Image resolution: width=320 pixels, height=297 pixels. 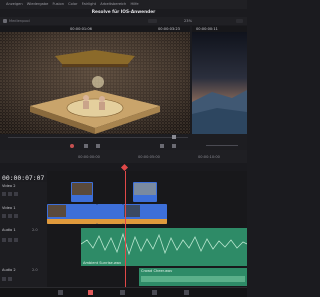 I want to click on edit-page-icon, so click(x=90, y=292).